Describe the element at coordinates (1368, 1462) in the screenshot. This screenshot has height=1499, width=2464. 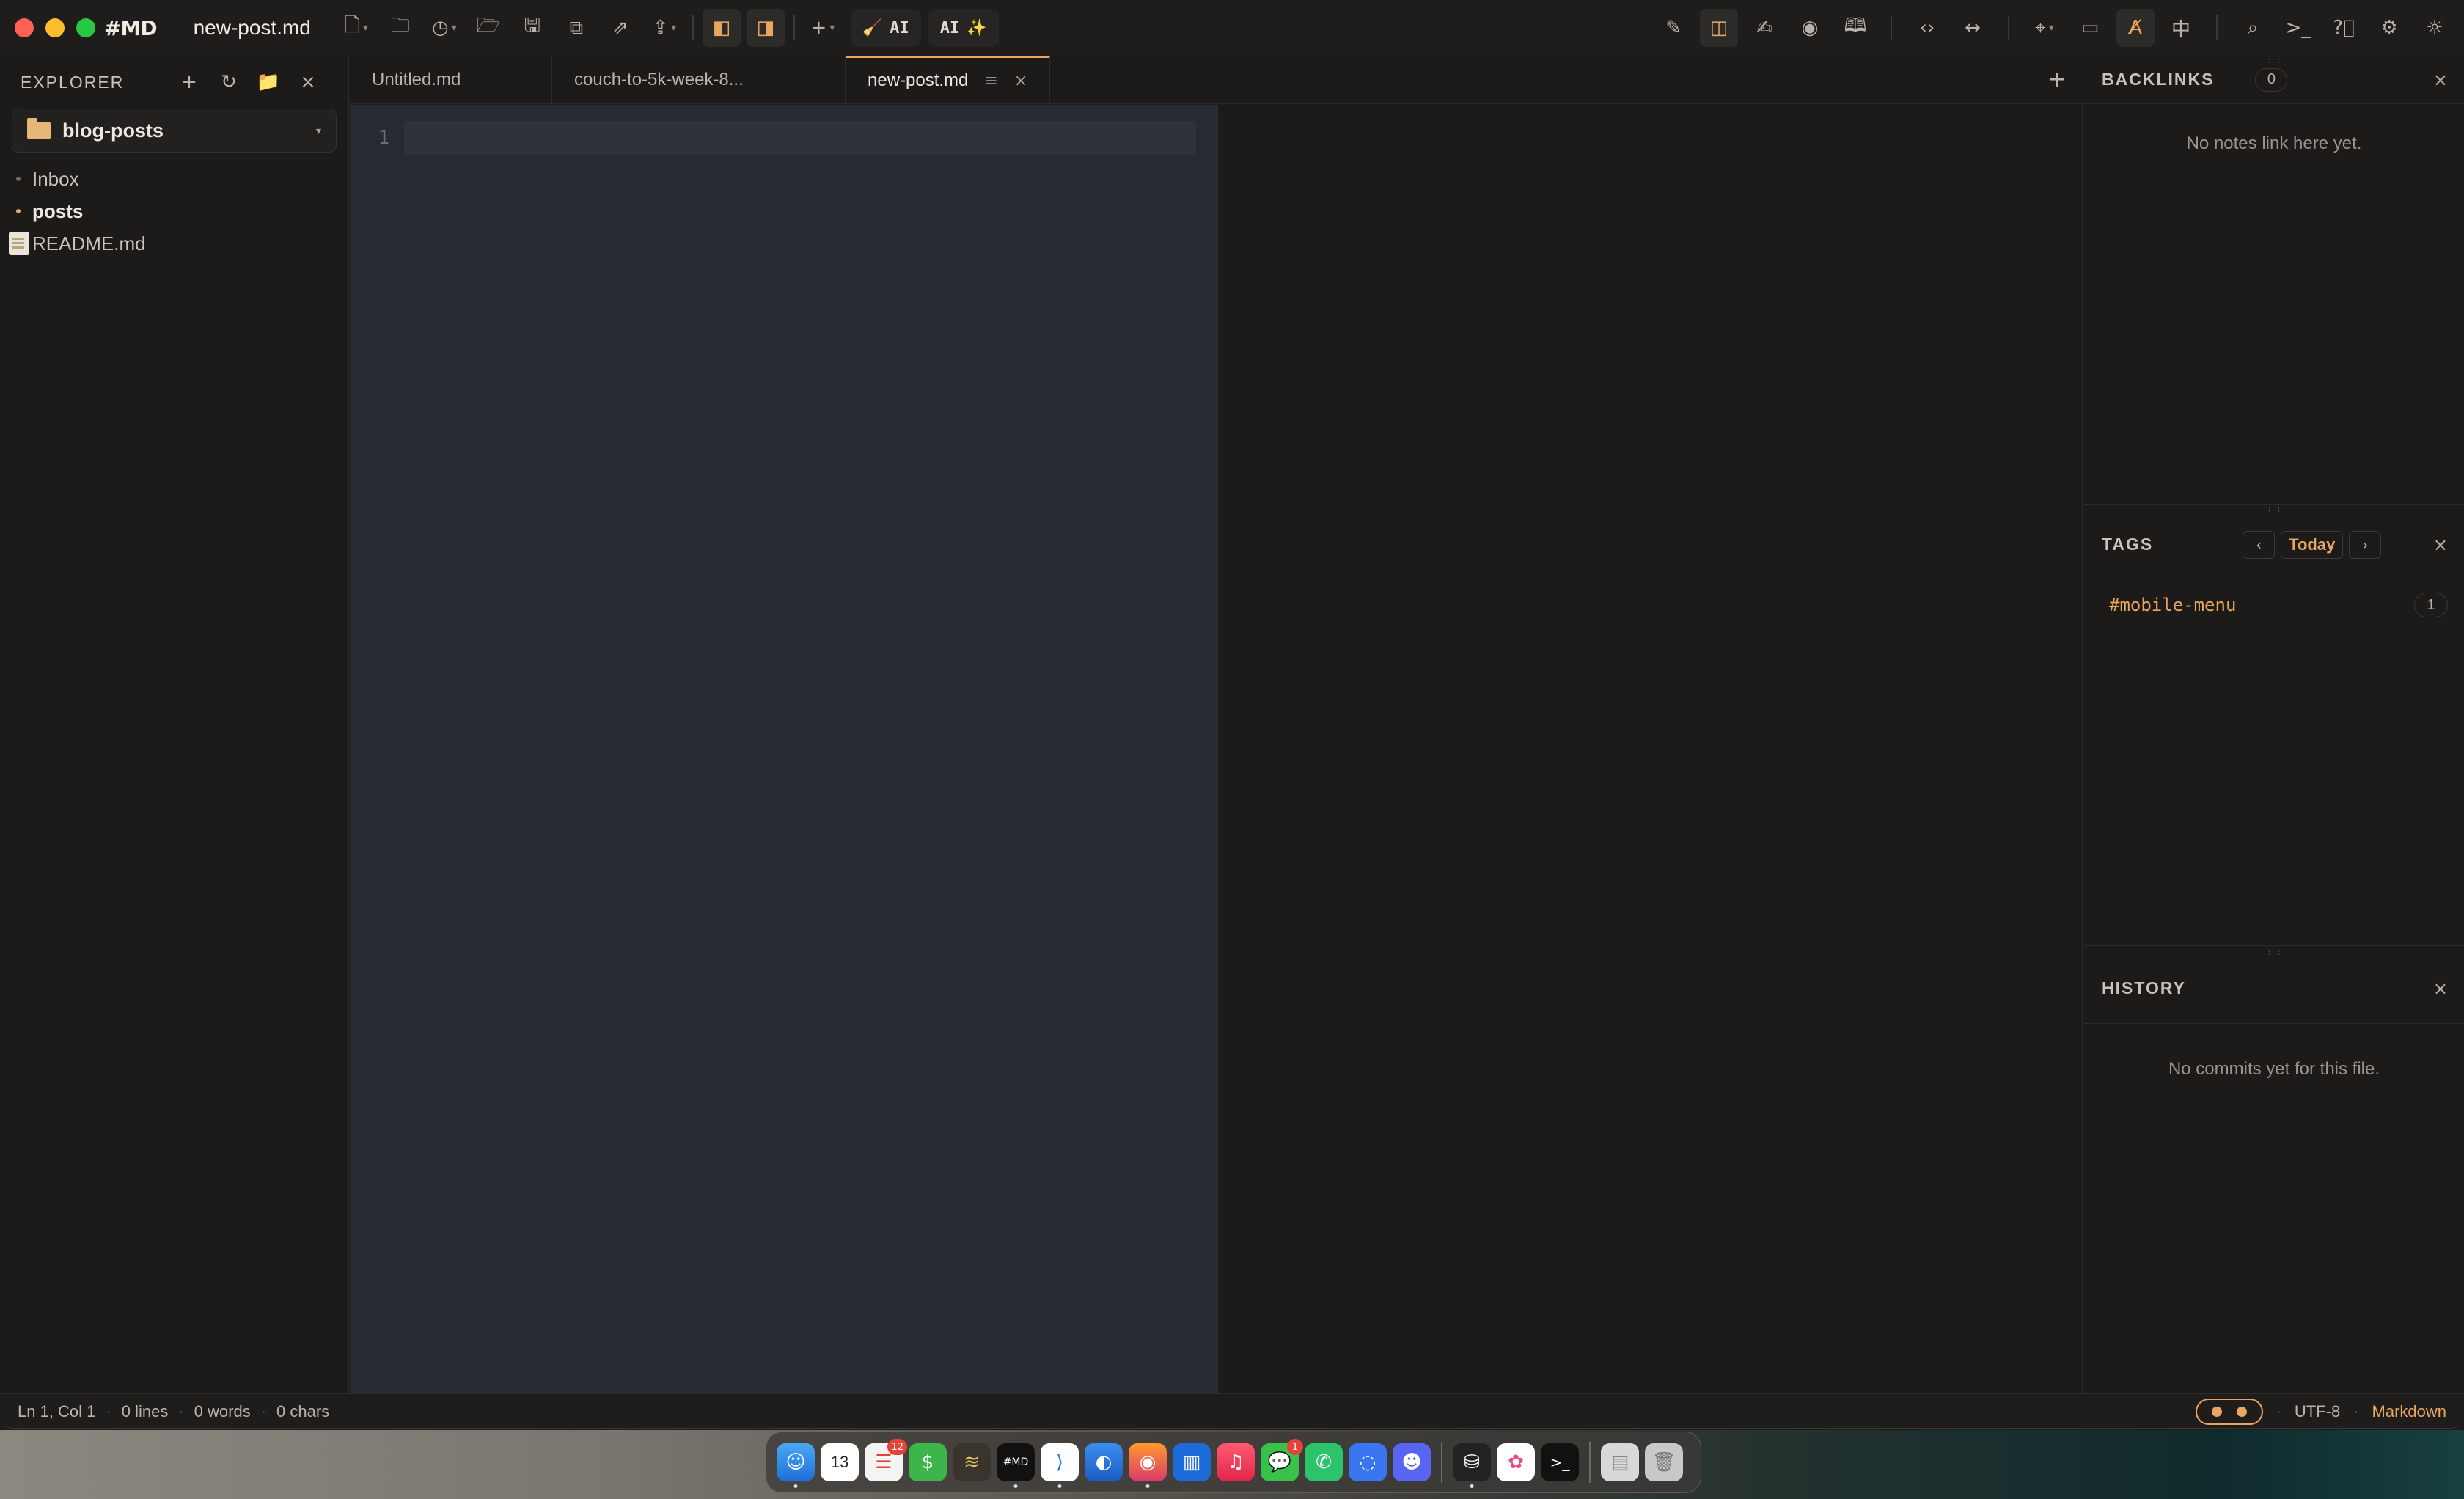
I see `signal-icon: ◌` at that location.